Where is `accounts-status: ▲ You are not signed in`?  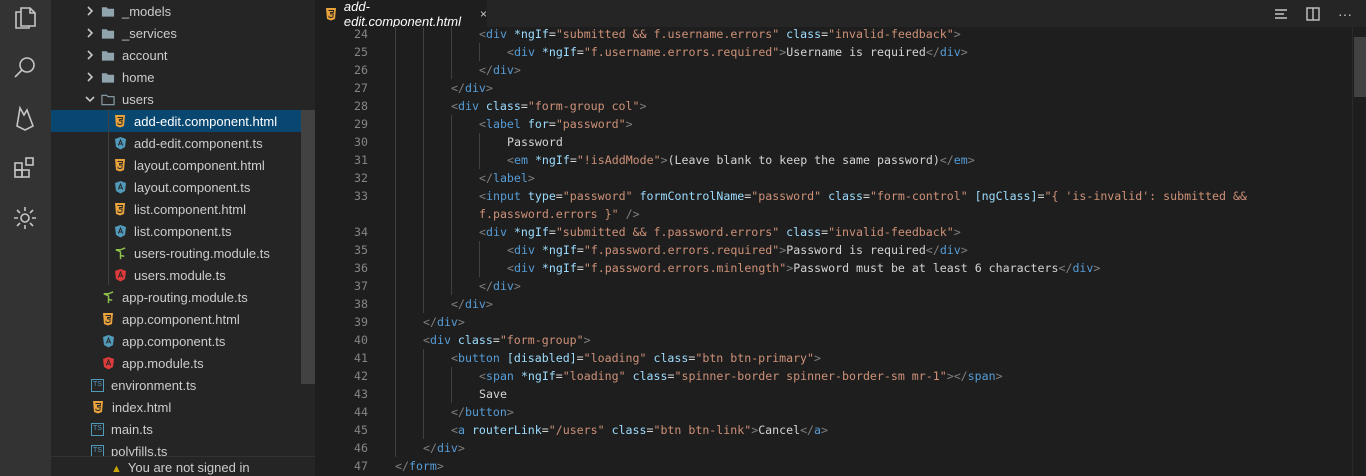
accounts-status: ▲ You are not signed in is located at coordinates (183, 466).